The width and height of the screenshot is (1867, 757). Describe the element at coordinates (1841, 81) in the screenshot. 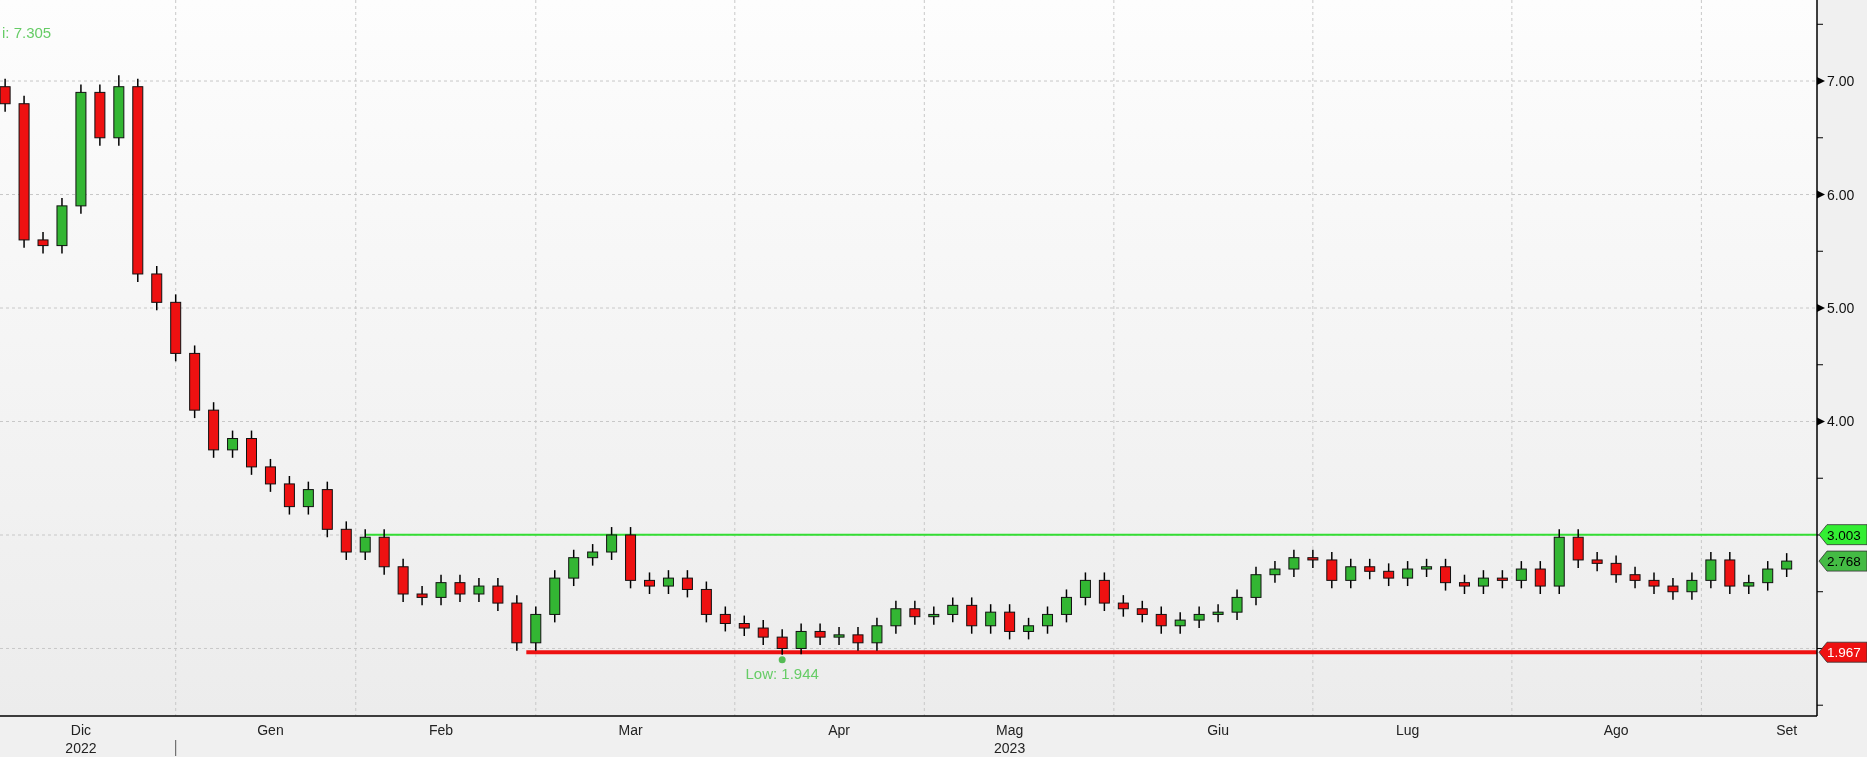

I see `y-axis-label: 7.00` at that location.